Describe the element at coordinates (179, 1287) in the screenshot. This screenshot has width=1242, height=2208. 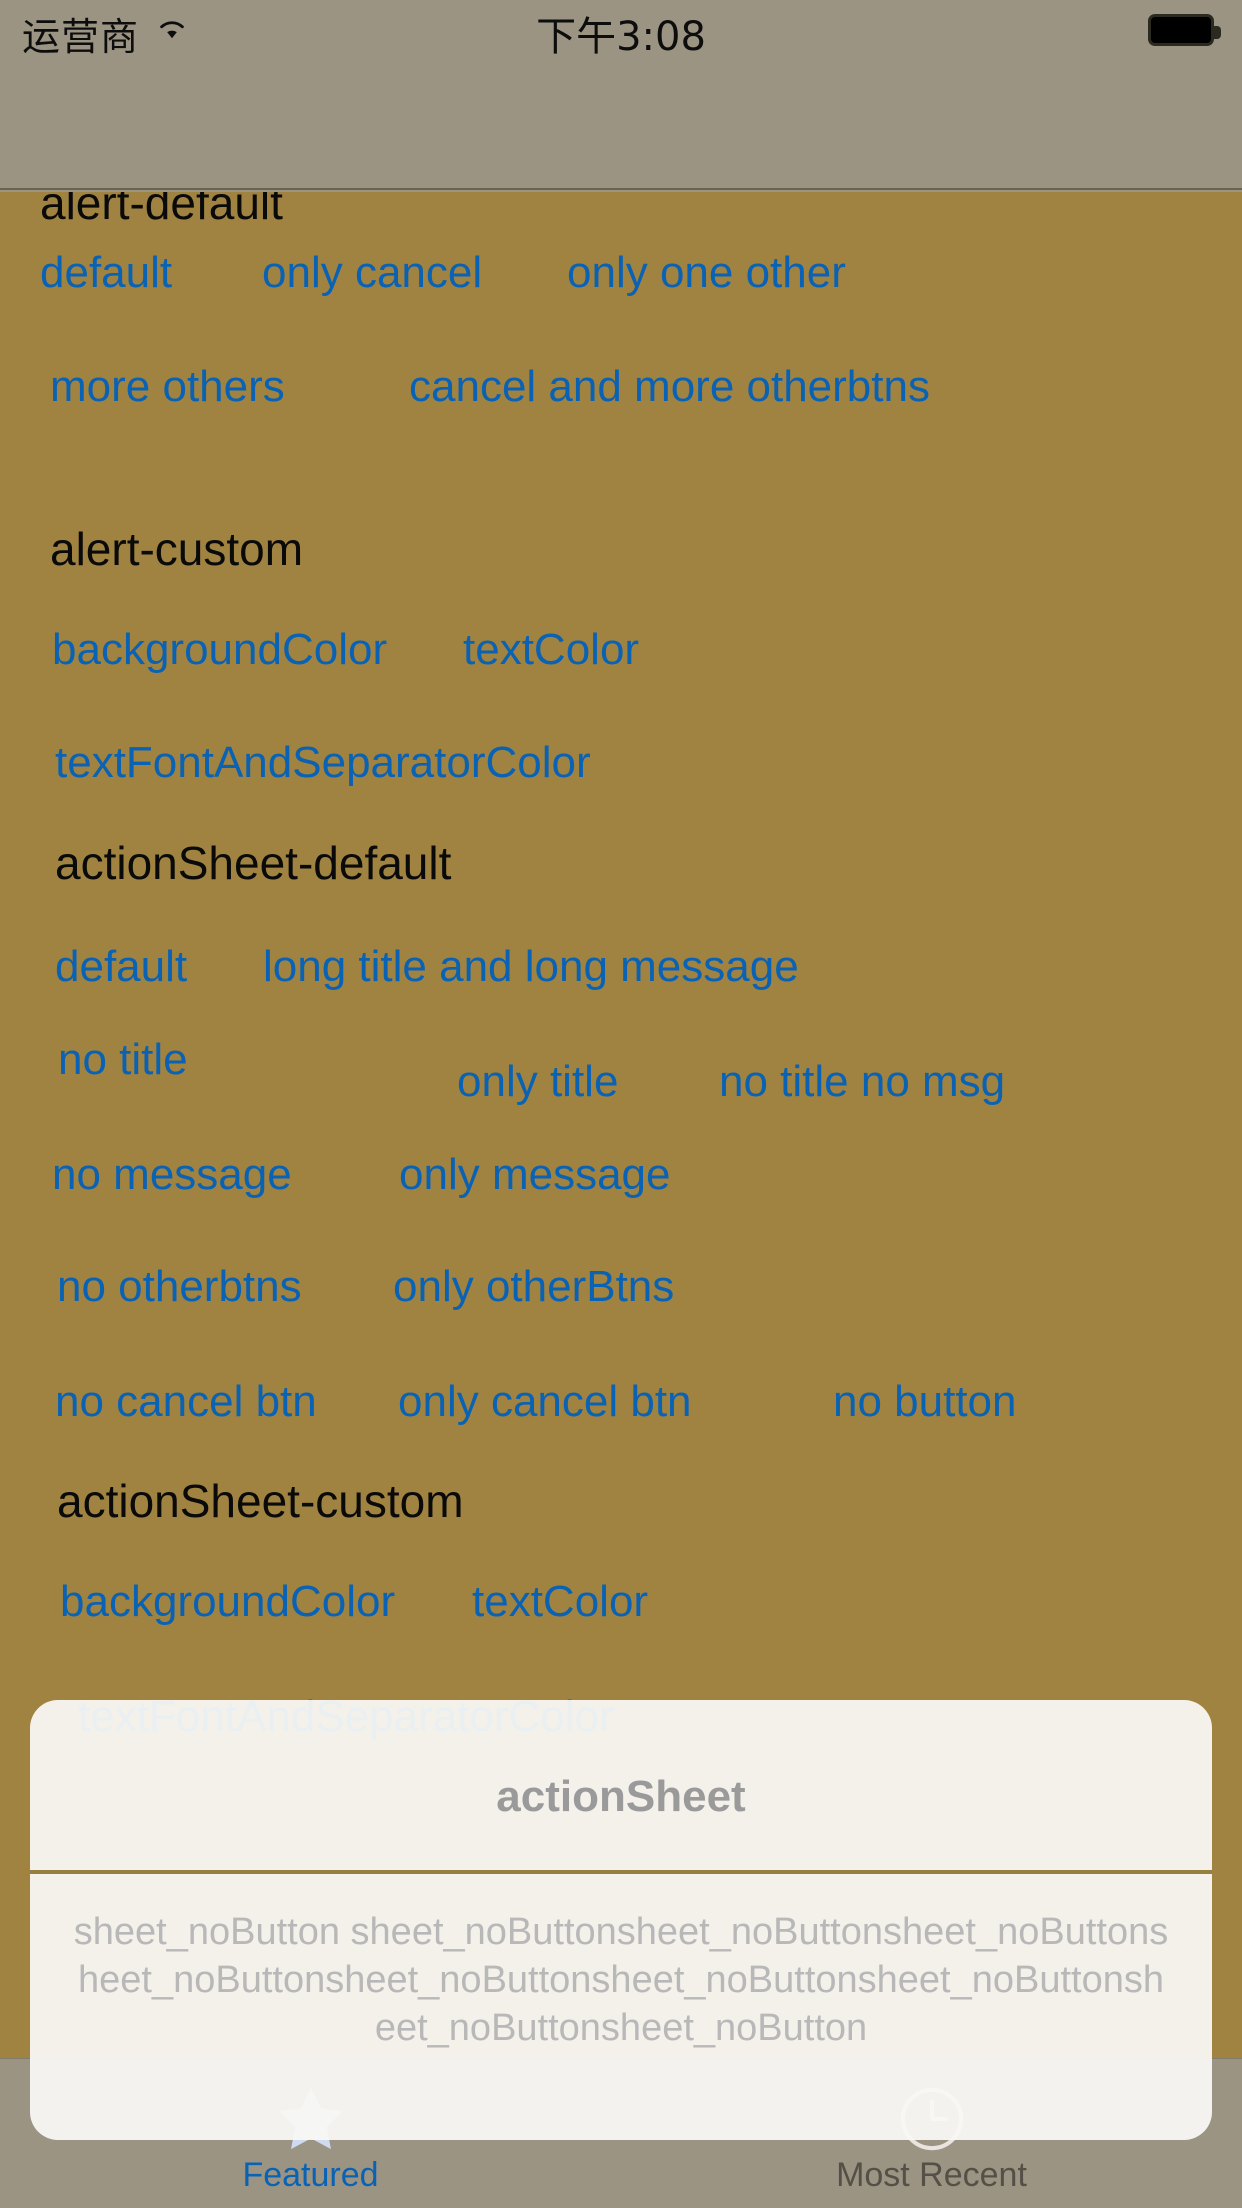
I see `button-sheet-no-otherbtns: no otherbtns` at that location.